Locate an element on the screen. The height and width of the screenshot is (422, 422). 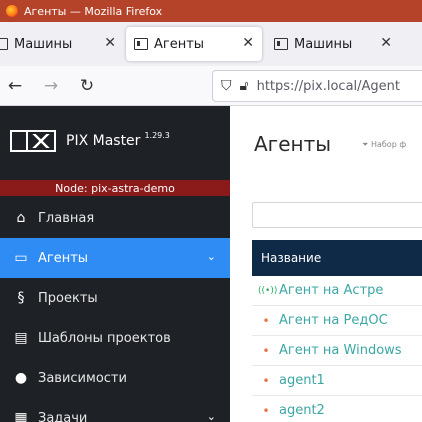
sidebar-item-home: ⌂ Главная is located at coordinates (115, 218).